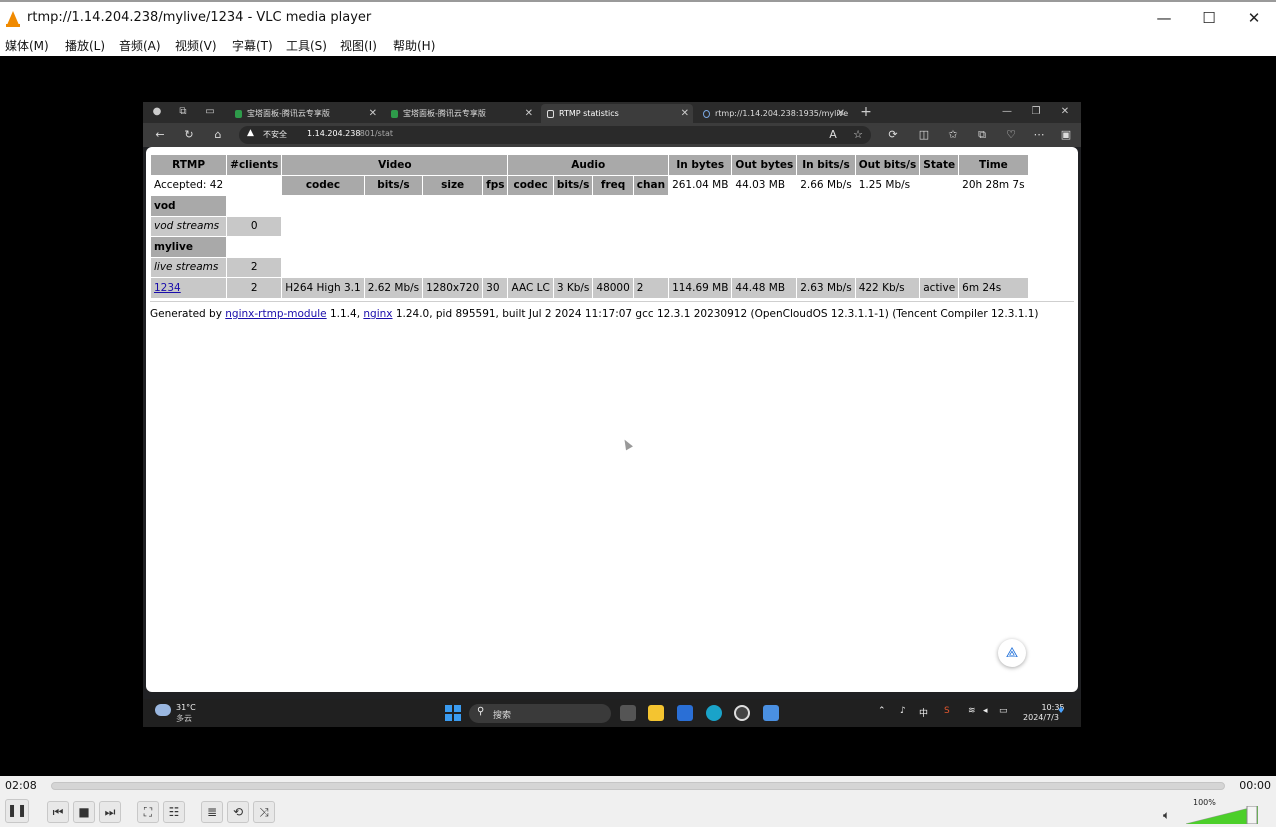 This screenshot has height=827, width=1276. I want to click on tab-rtmp-stream: rtmp://1.14.204.238:1935/mylive ✕, so click(773, 113).